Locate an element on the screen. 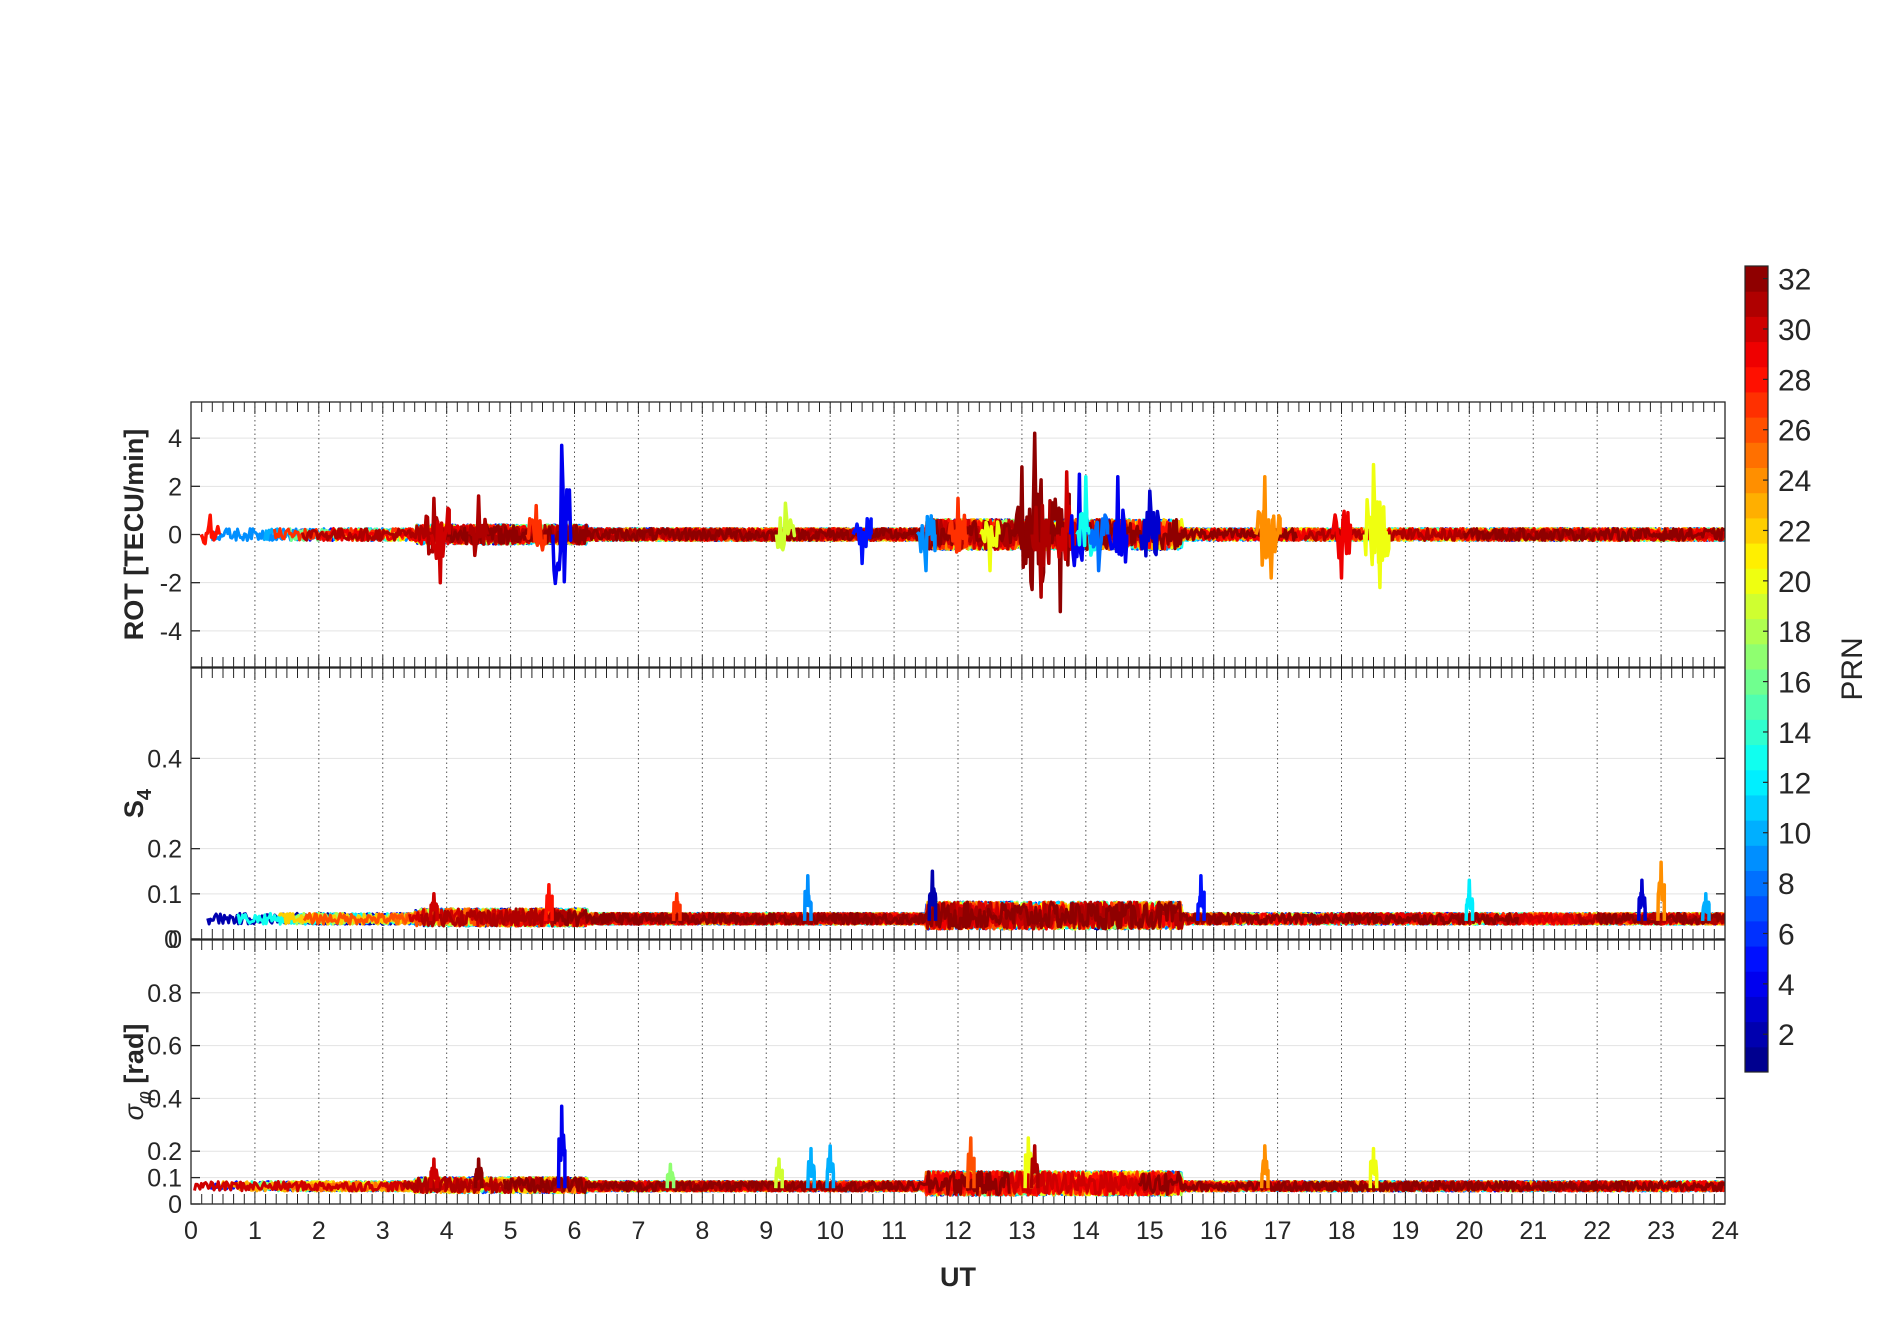  s4-ytick-label-extra: 0 is located at coordinates (171, 940).